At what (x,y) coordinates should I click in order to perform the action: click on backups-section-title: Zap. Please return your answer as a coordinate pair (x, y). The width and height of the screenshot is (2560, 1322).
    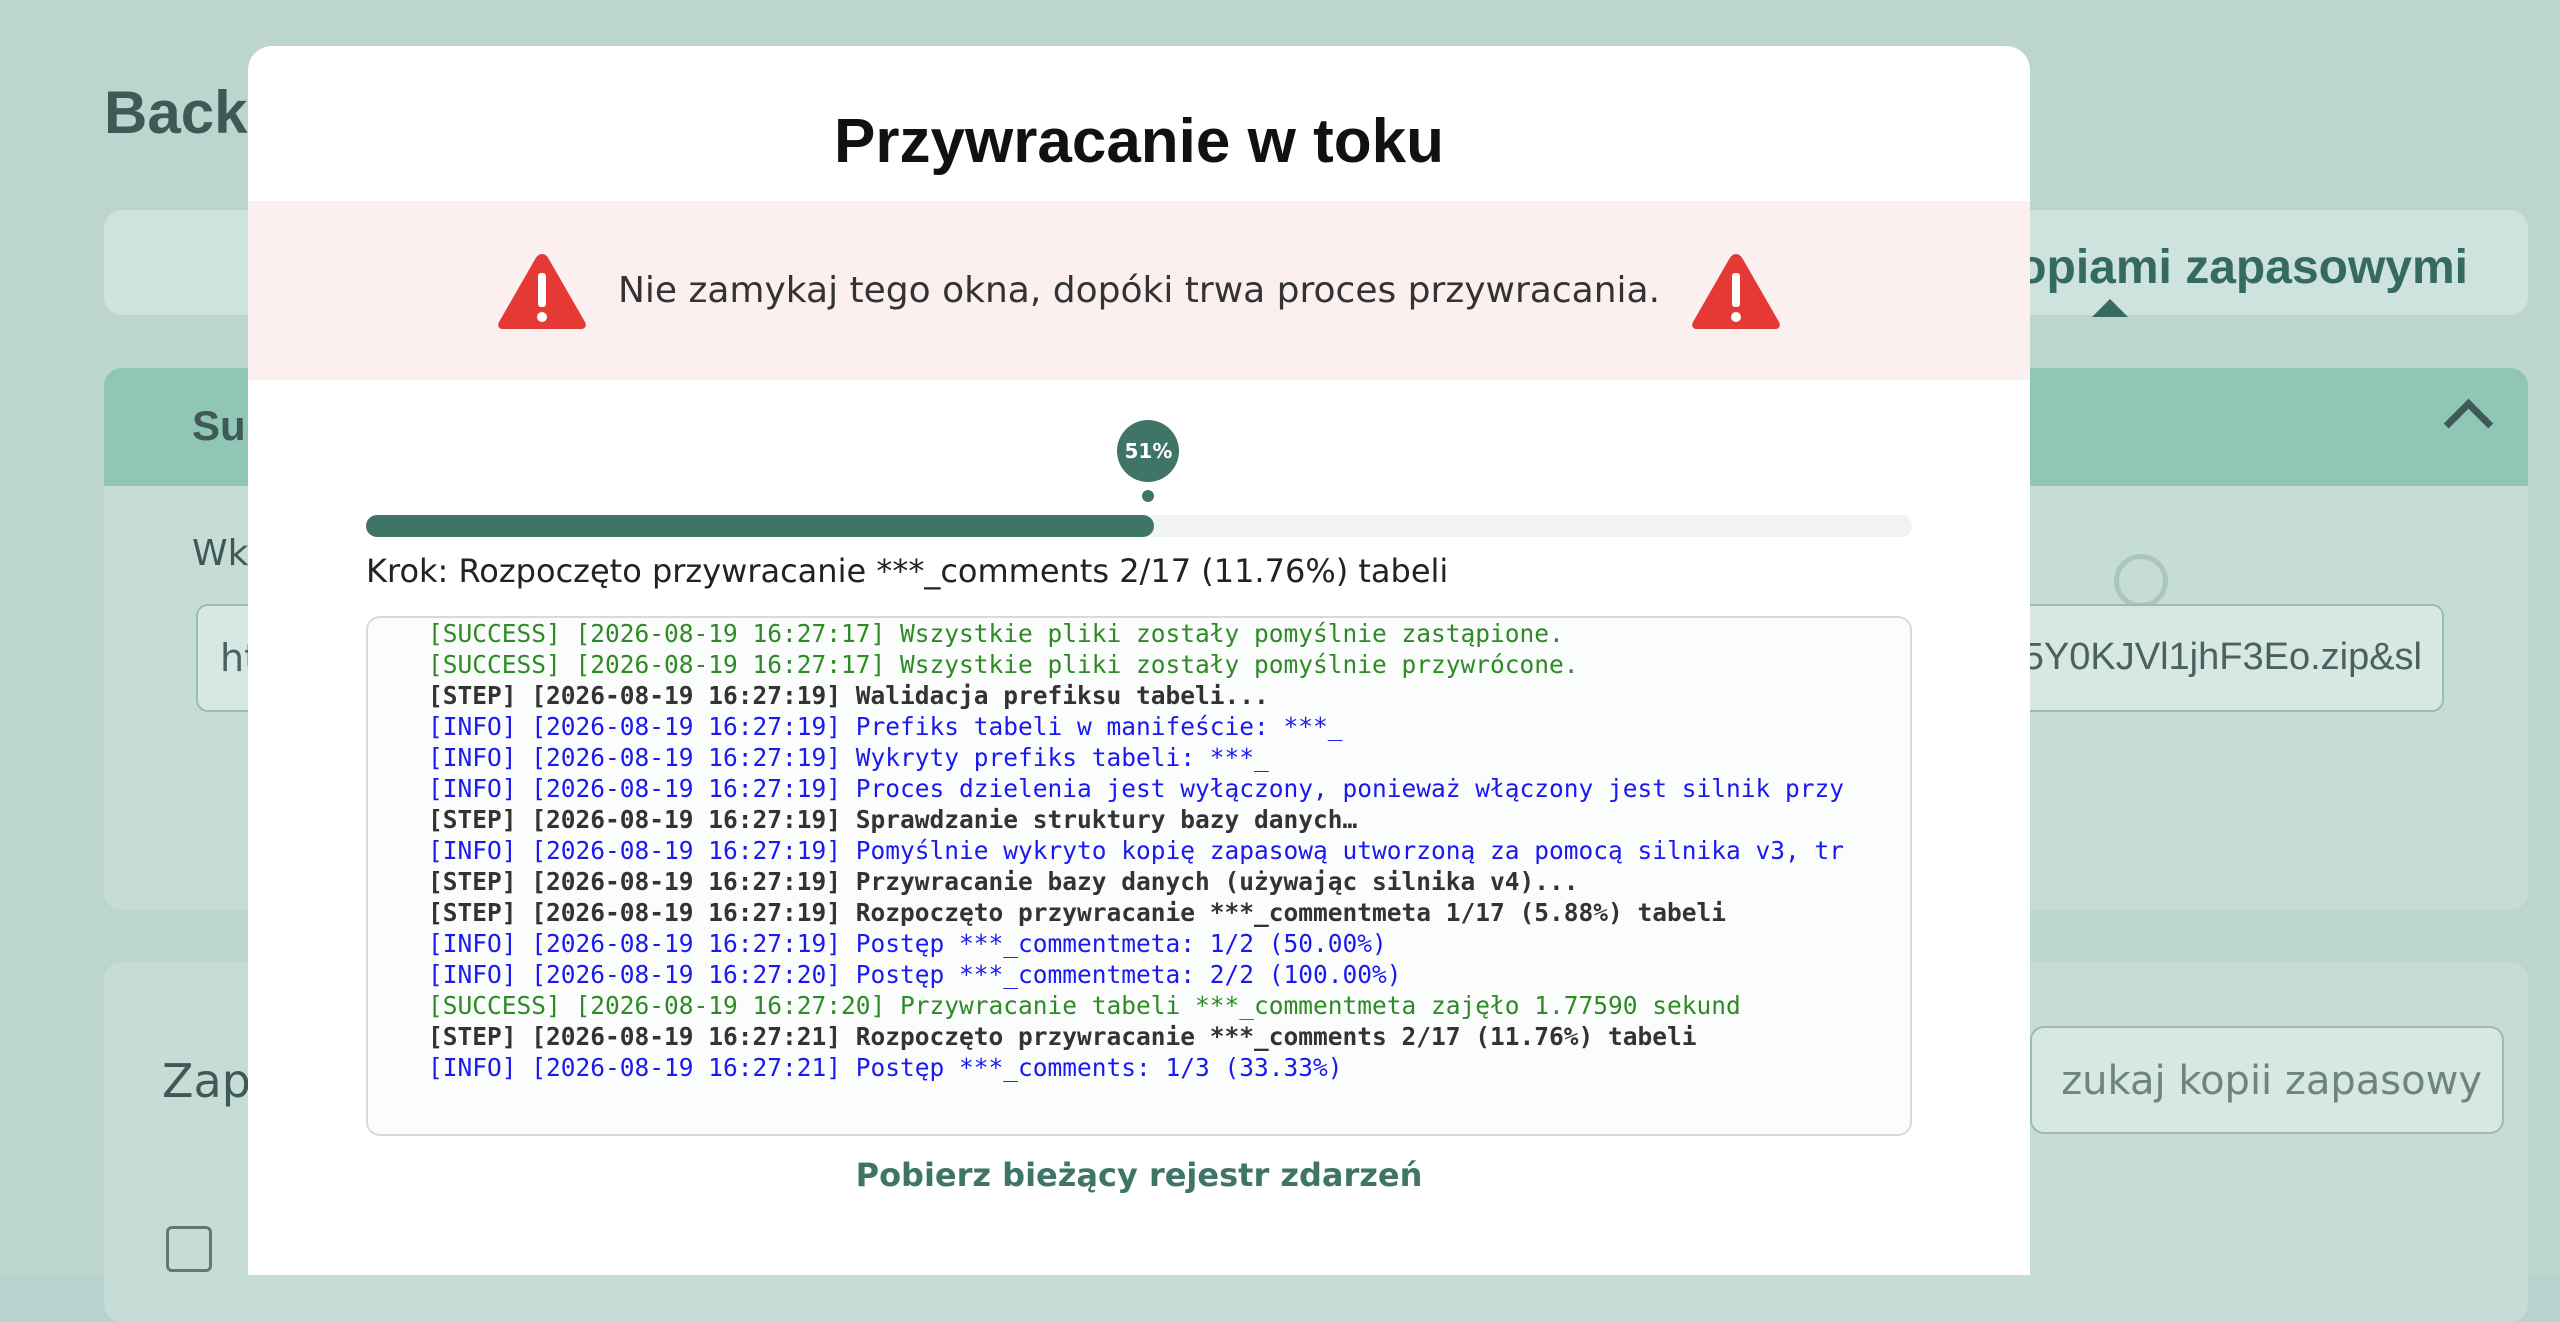
    Looking at the image, I should click on (206, 1081).